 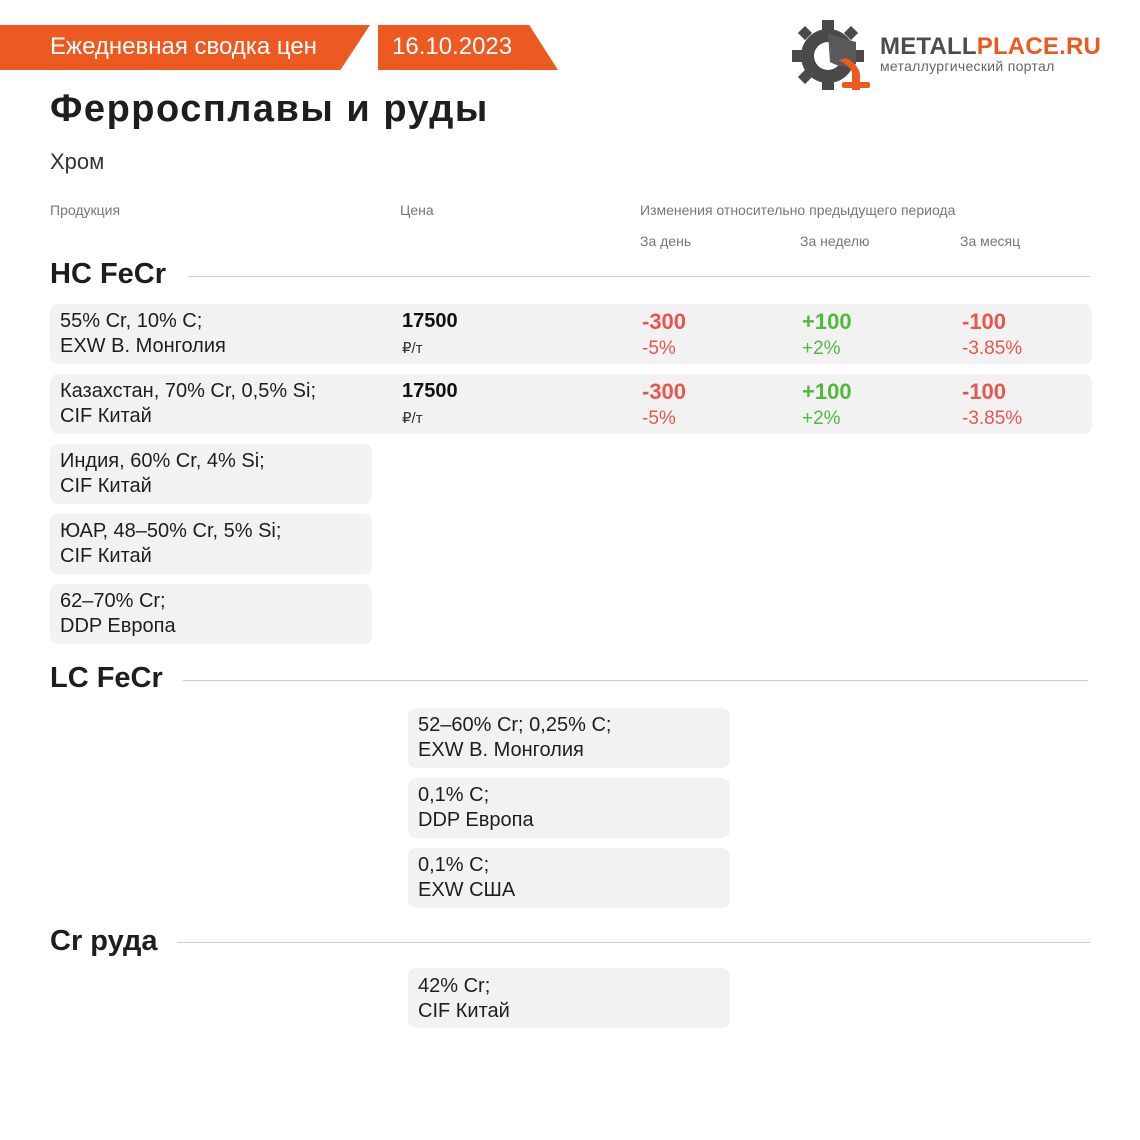 What do you see at coordinates (269, 109) in the screenshot?
I see `page-title: Ферросплавы и руды` at bounding box center [269, 109].